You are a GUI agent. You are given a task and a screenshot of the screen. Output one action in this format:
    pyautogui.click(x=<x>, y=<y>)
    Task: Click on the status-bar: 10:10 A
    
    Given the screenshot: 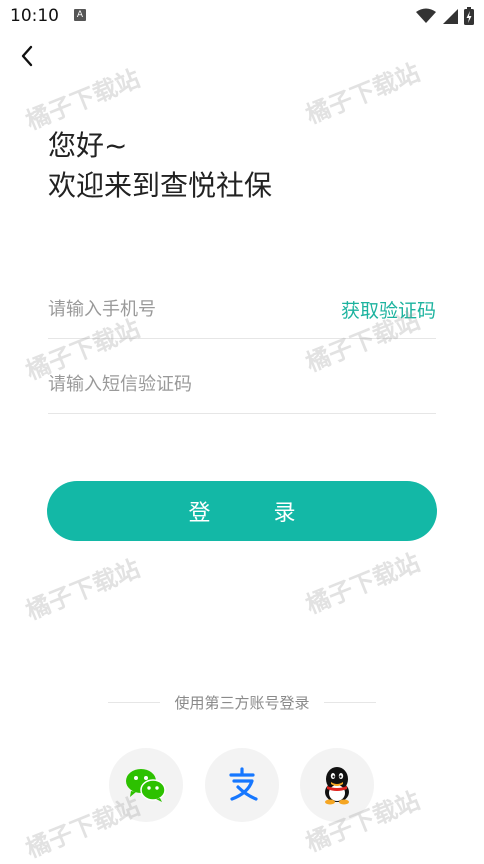 What is the action you would take?
    pyautogui.click(x=242, y=16)
    